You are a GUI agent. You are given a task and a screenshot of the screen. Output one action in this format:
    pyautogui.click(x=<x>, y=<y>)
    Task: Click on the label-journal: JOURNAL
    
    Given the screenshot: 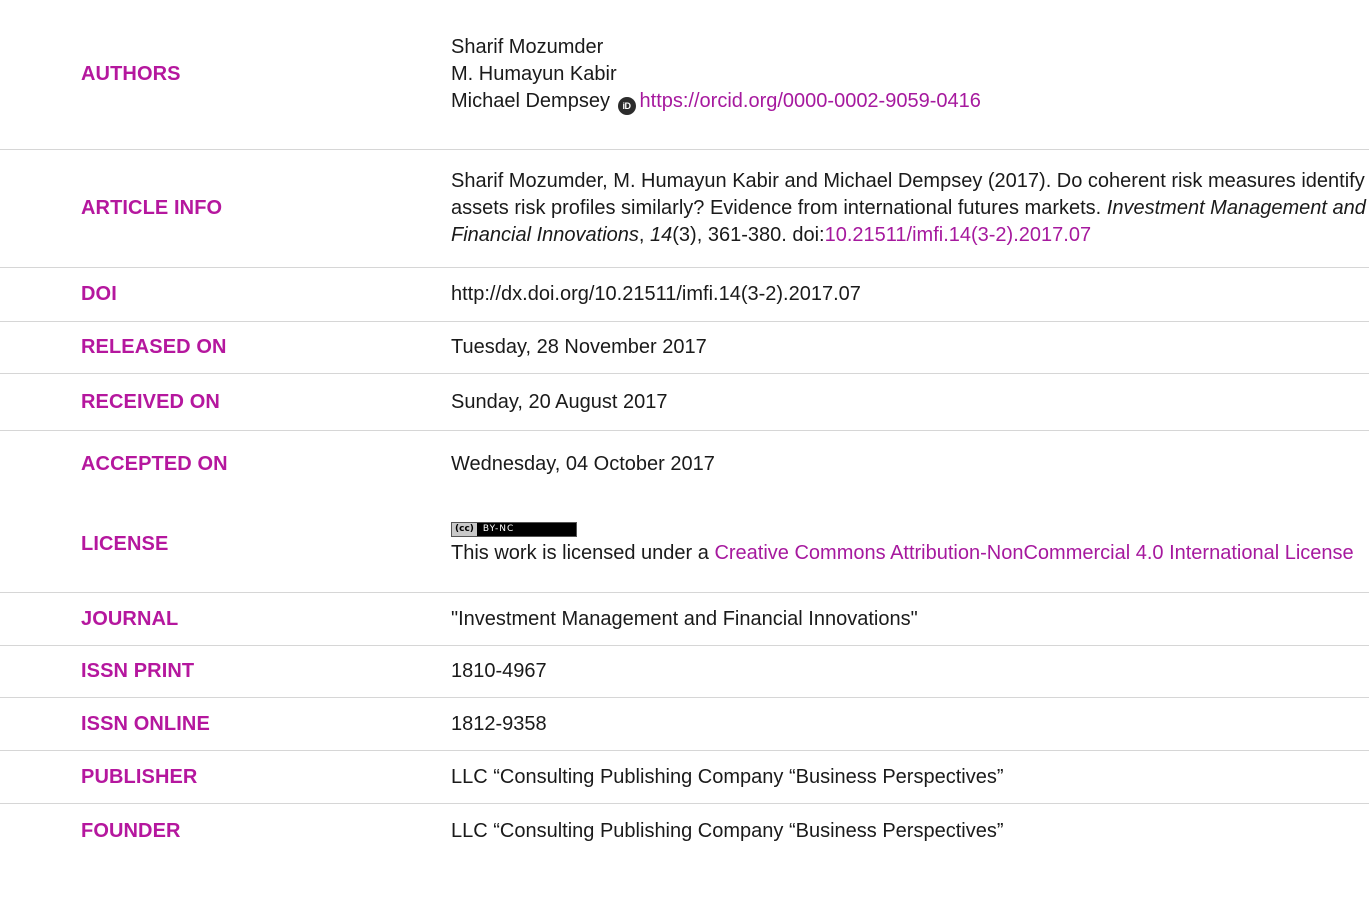 What is the action you would take?
    pyautogui.click(x=130, y=618)
    